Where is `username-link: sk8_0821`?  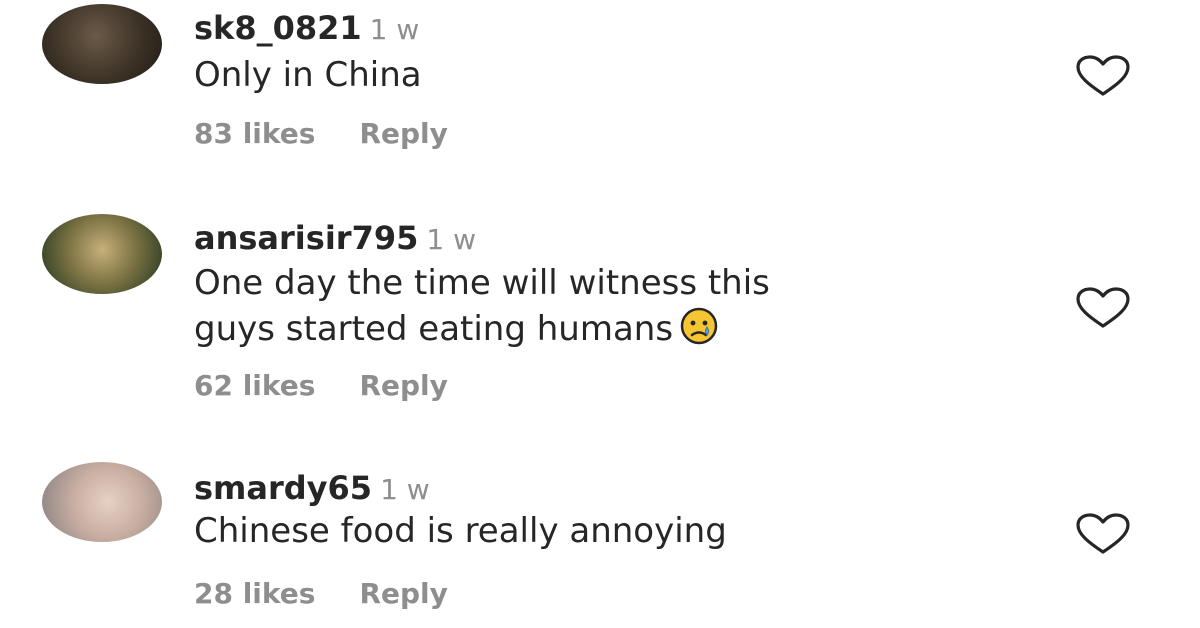 username-link: sk8_0821 is located at coordinates (278, 28).